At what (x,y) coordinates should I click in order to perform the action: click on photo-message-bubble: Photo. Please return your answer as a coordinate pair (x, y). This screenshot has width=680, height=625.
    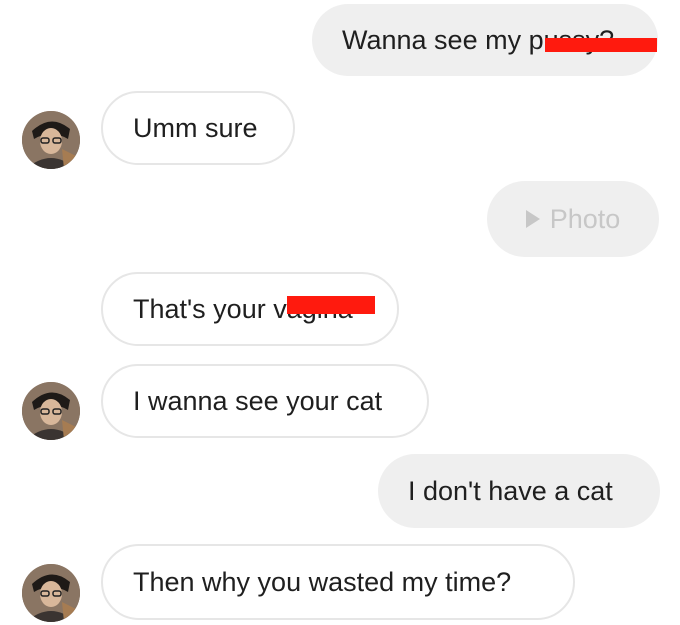
    Looking at the image, I should click on (573, 219).